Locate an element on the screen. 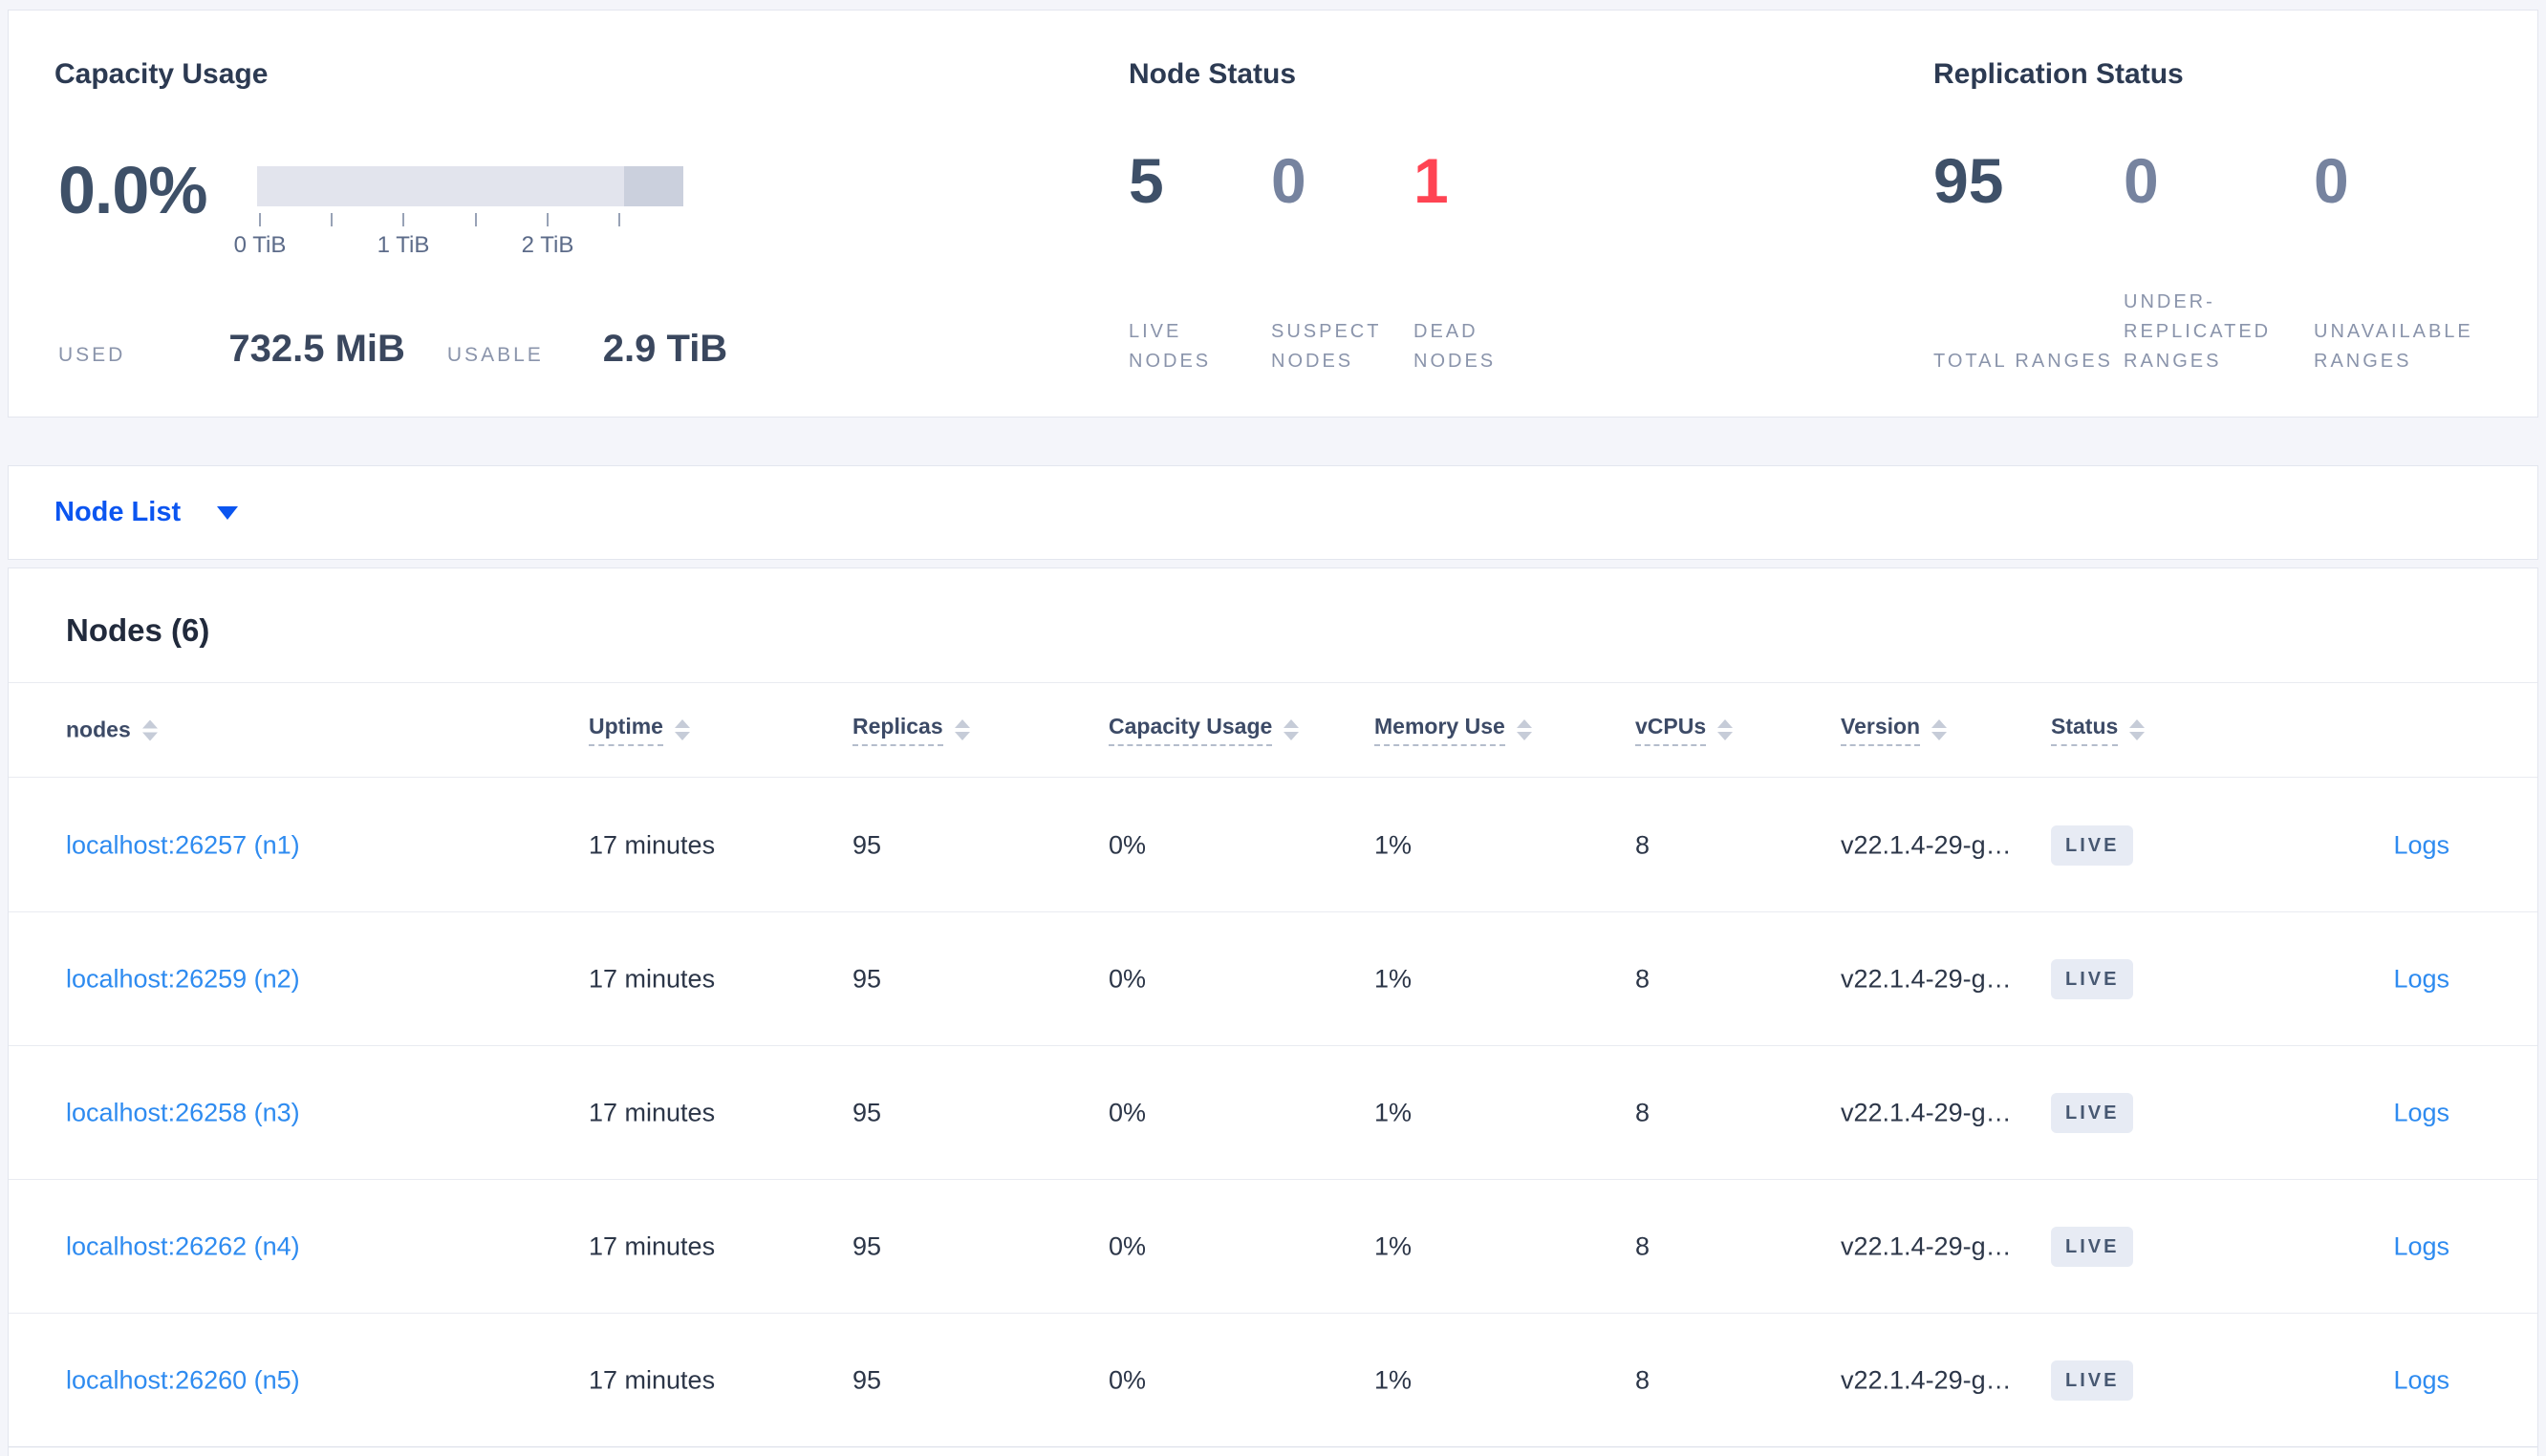 The image size is (2546, 1456). axis-tick-label: 1 TiB is located at coordinates (403, 245).